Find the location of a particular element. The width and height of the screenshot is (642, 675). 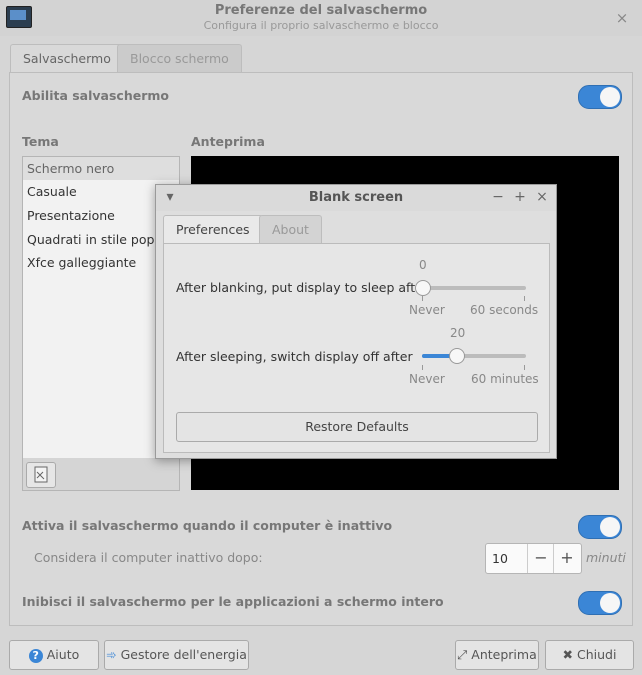

window-title: Preferenze del salvaschermo is located at coordinates (321, 10).